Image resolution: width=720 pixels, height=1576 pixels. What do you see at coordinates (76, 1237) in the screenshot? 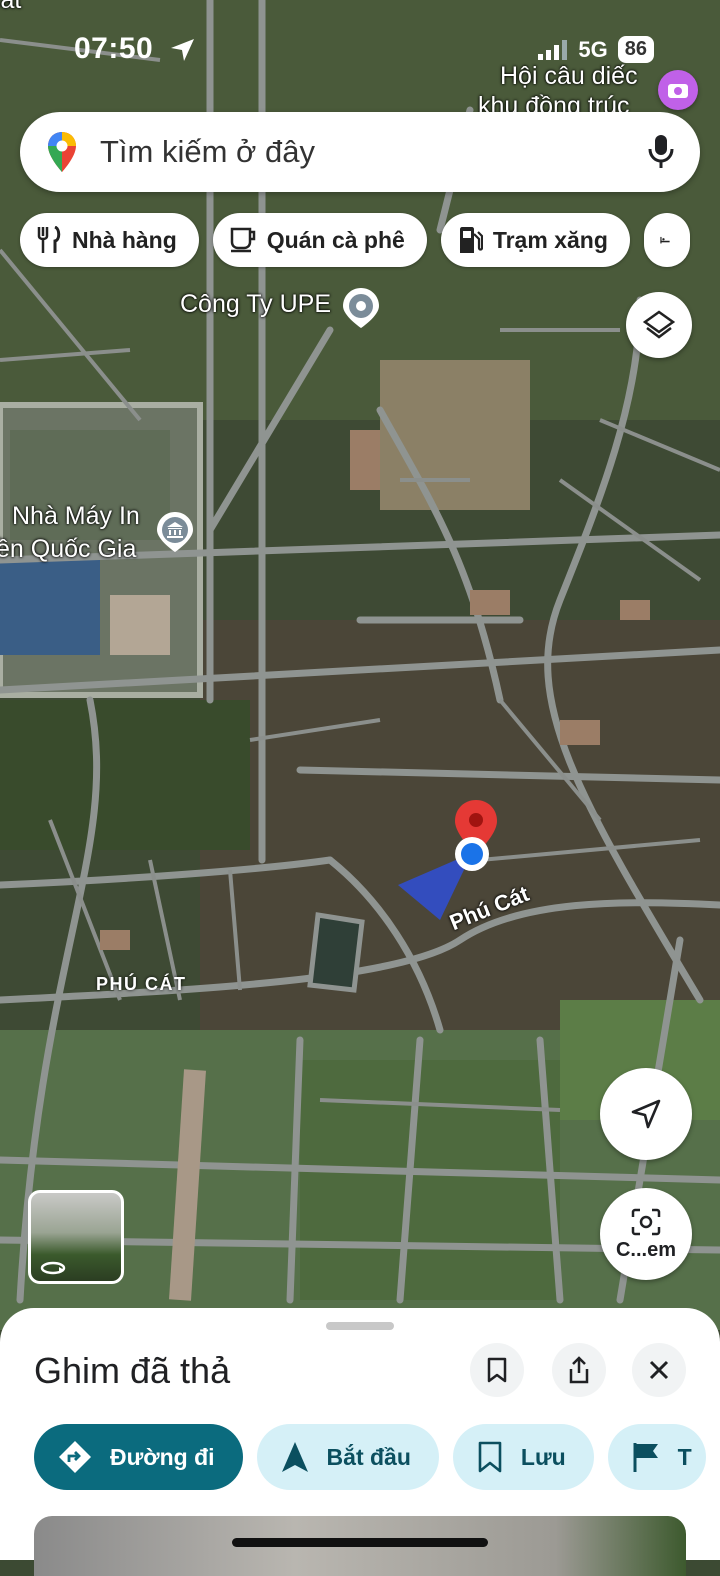
I see `street-view-thumbnail` at bounding box center [76, 1237].